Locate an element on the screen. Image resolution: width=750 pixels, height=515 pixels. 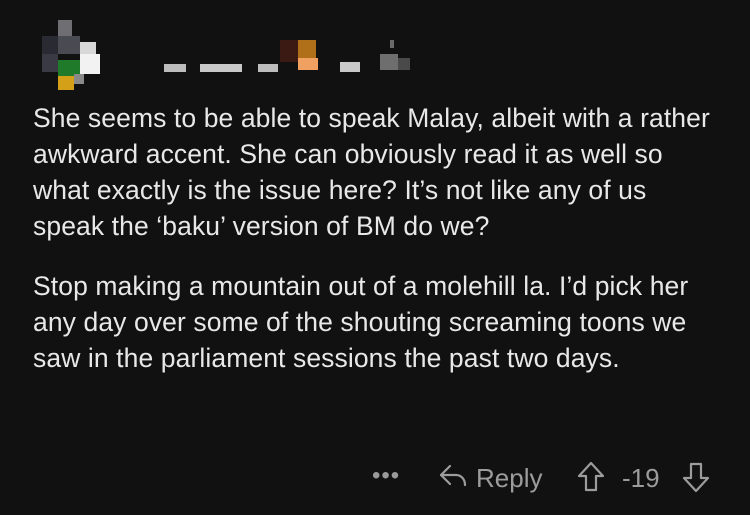
upvote-button is located at coordinates (591, 479).